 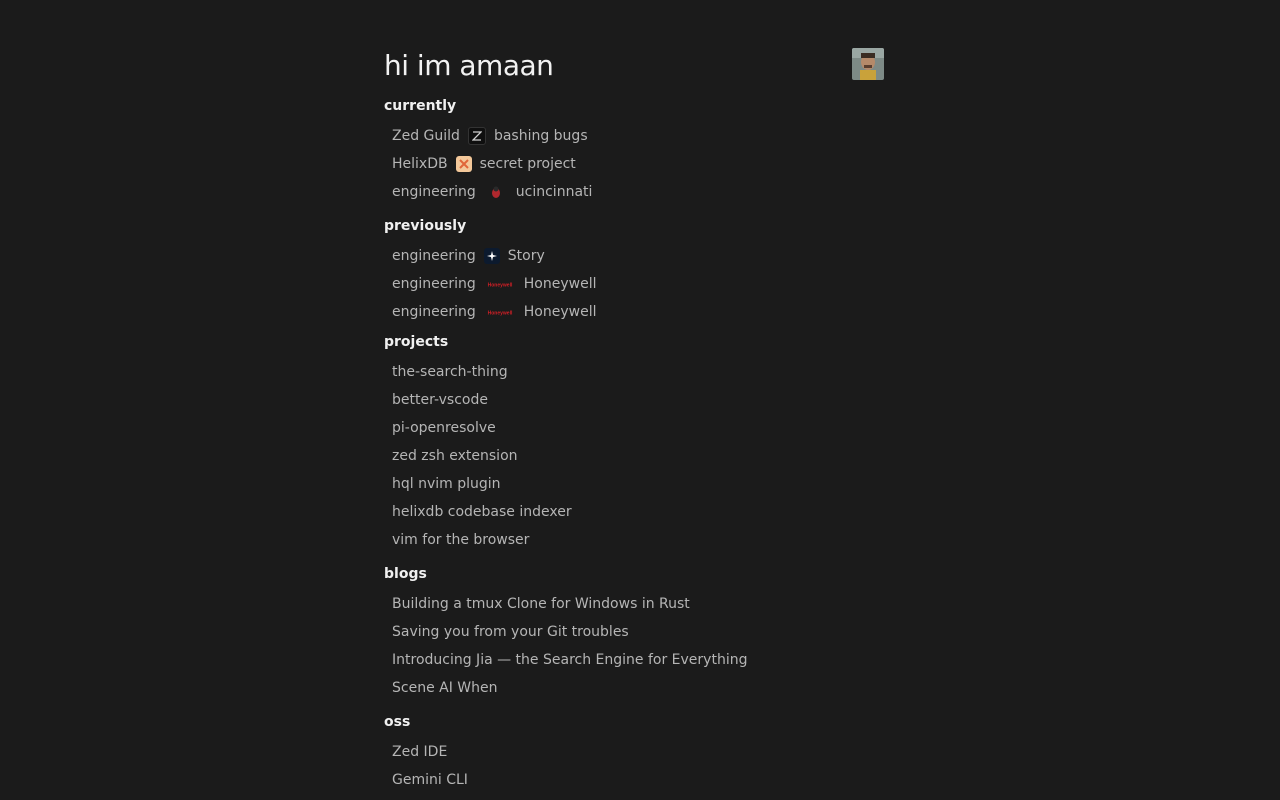 I want to click on org-link: secret project, so click(x=528, y=164).